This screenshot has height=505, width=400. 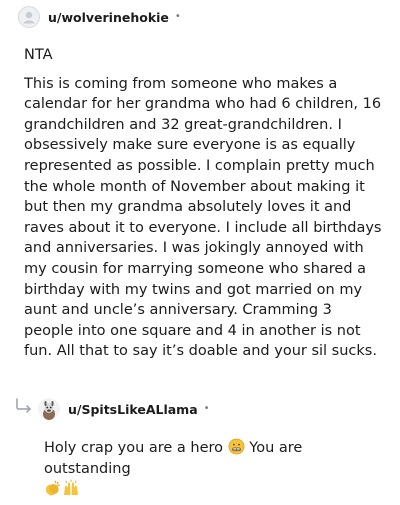 I want to click on reply-text-start: Holy crap you are a hero, so click(x=136, y=448).